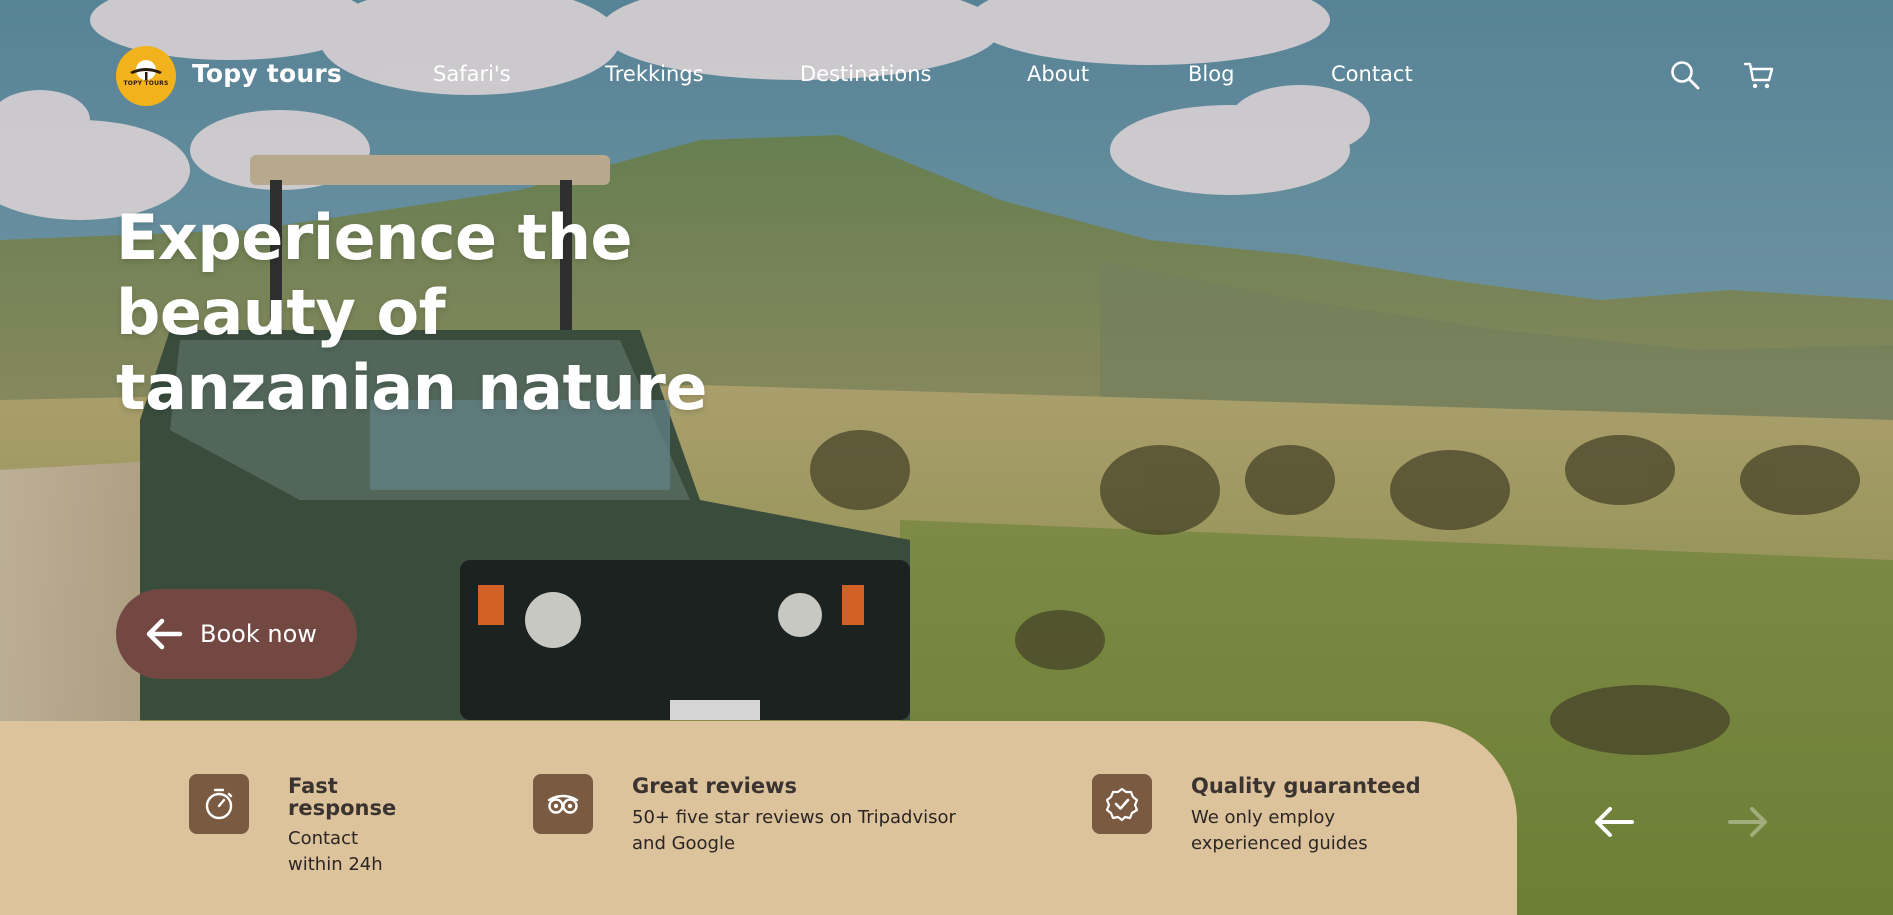 The image size is (1893, 915). Describe the element at coordinates (146, 83) in the screenshot. I see `logo-text: TOPY TOURS` at that location.